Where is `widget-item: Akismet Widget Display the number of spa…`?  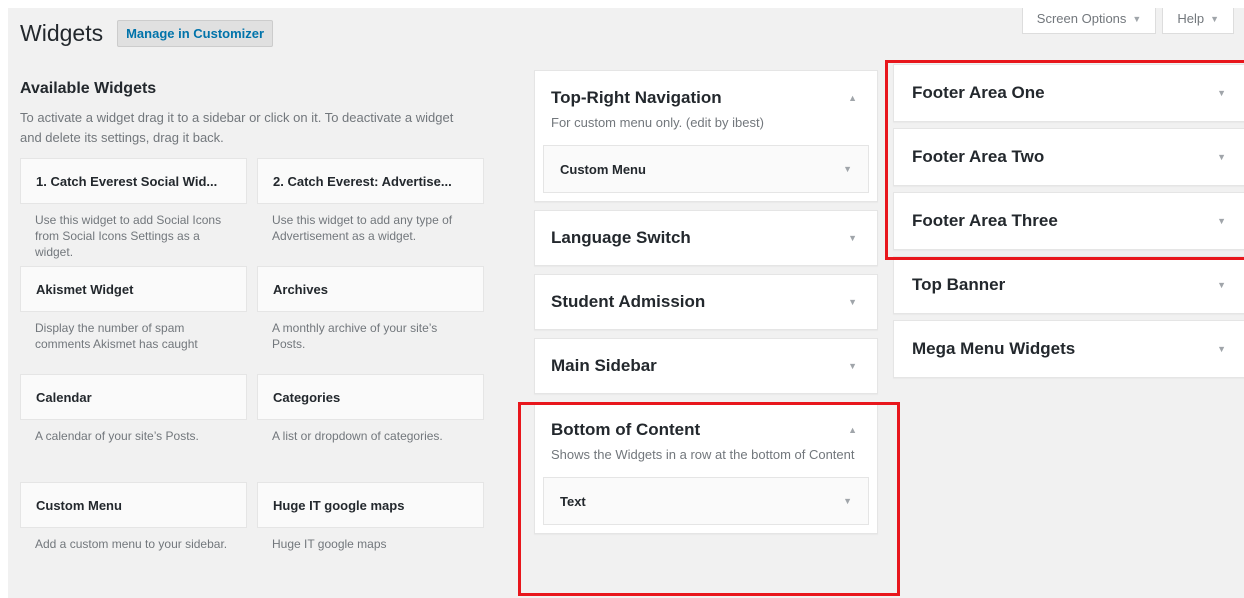
widget-item: Akismet Widget Display the number of spa… is located at coordinates (133, 320).